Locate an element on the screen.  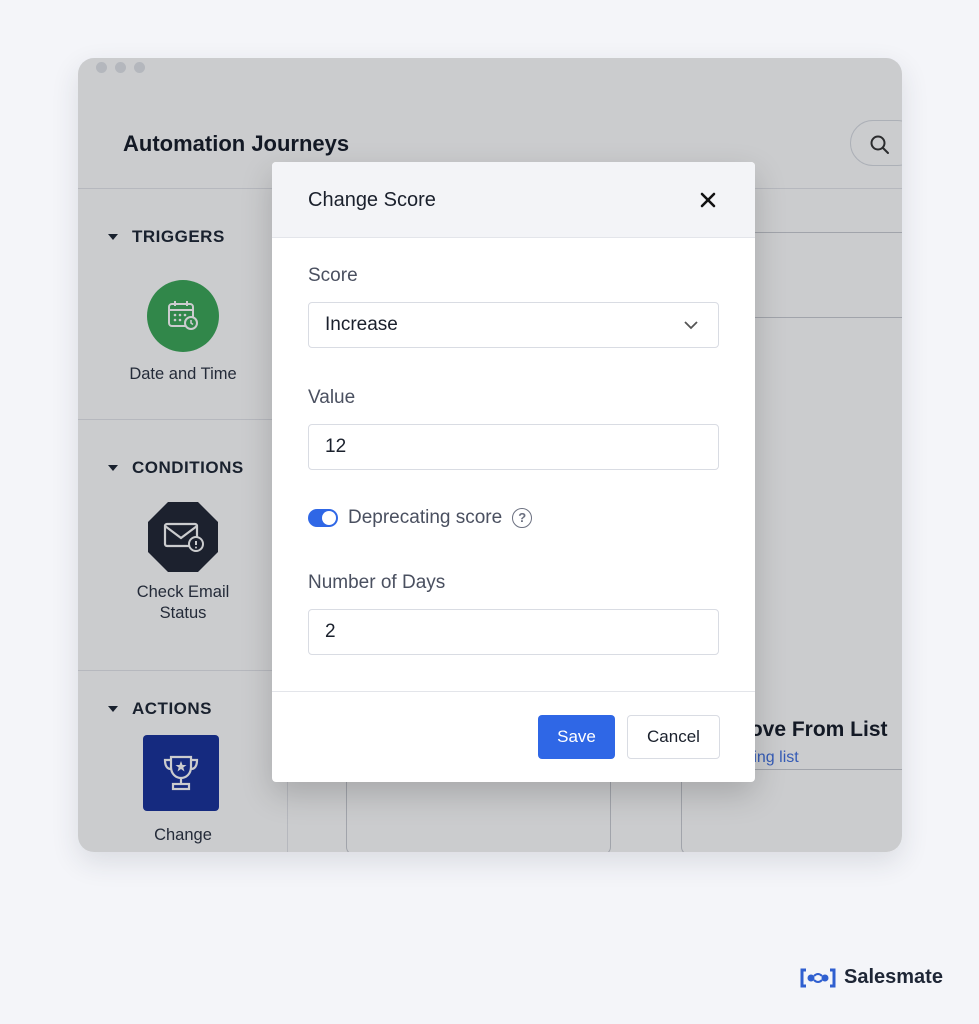
deprecating-score-toggle is located at coordinates (323, 518).